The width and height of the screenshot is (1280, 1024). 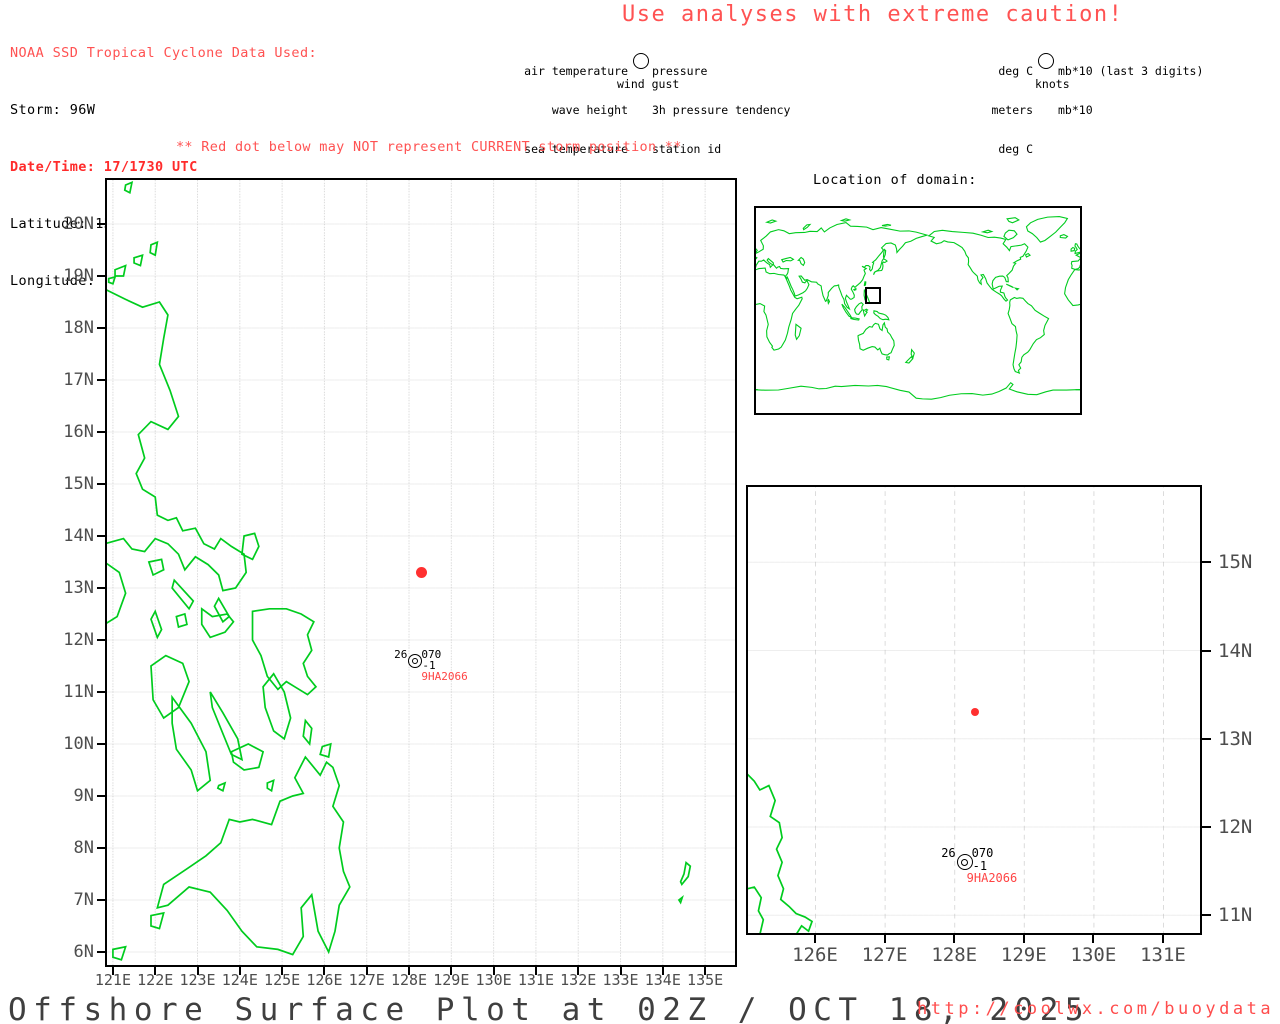 I want to click on main-lat-tick-label: 18N, so click(x=78, y=327).